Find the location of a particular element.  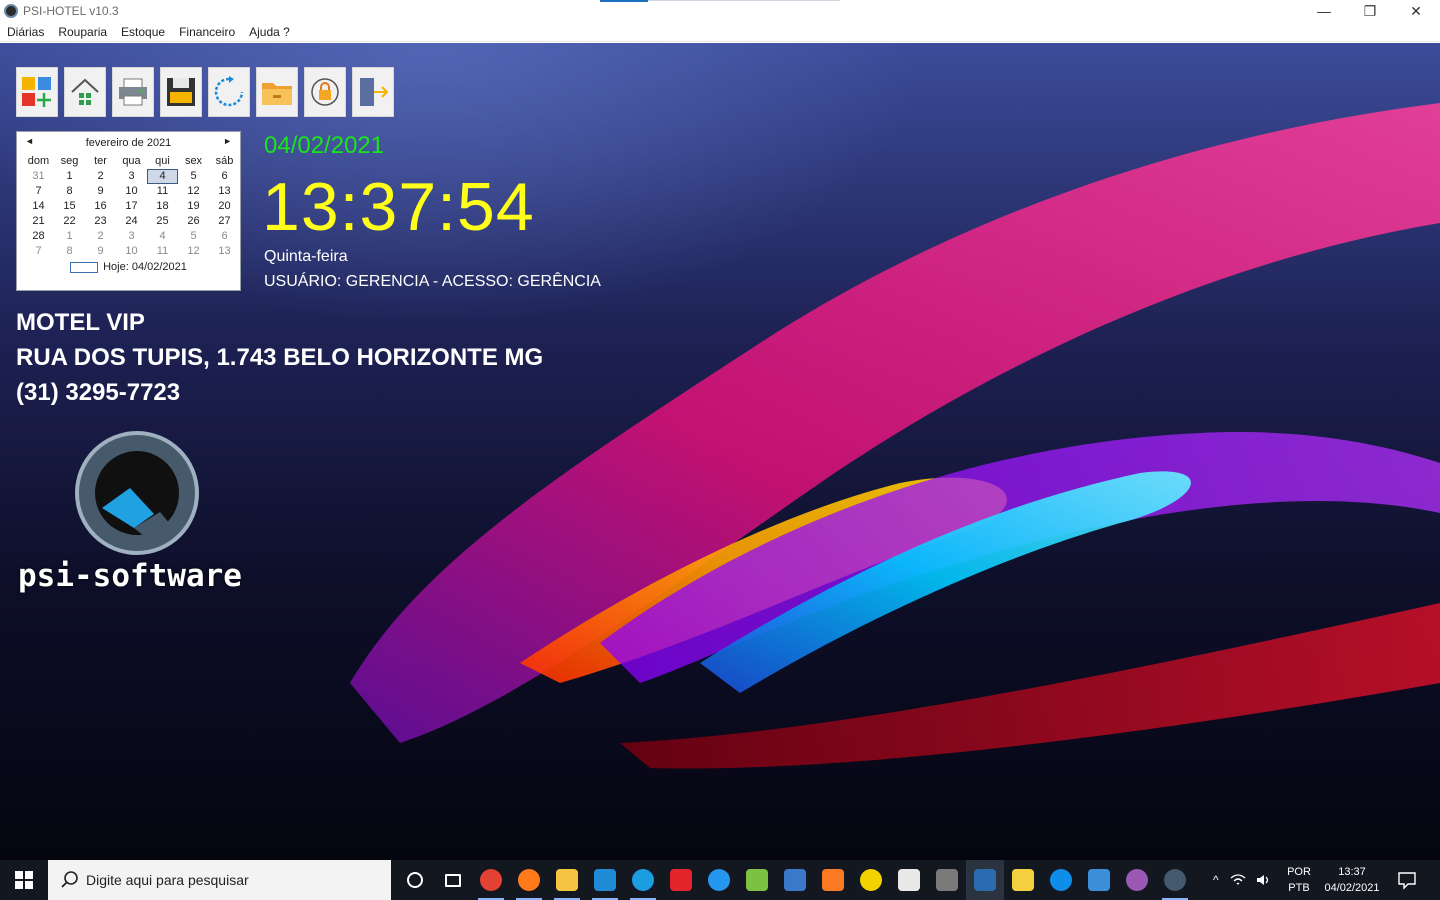

calendar-day: 22 is located at coordinates (69, 221).